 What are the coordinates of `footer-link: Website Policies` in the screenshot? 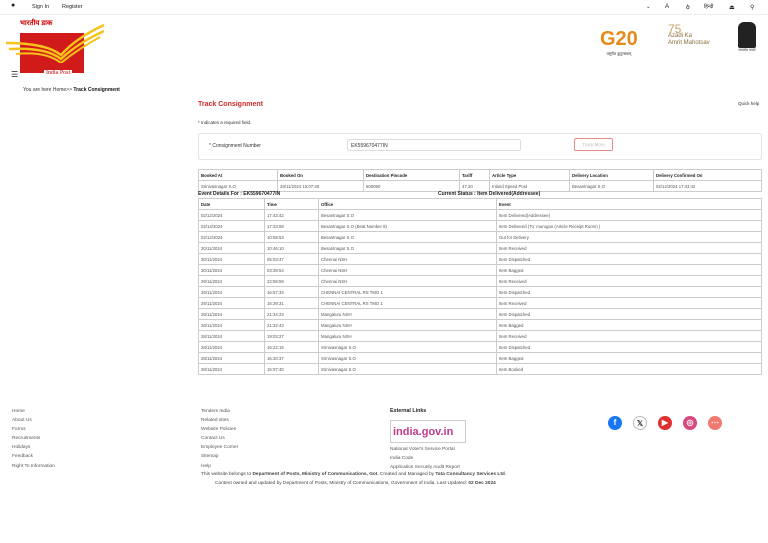 It's located at (219, 429).